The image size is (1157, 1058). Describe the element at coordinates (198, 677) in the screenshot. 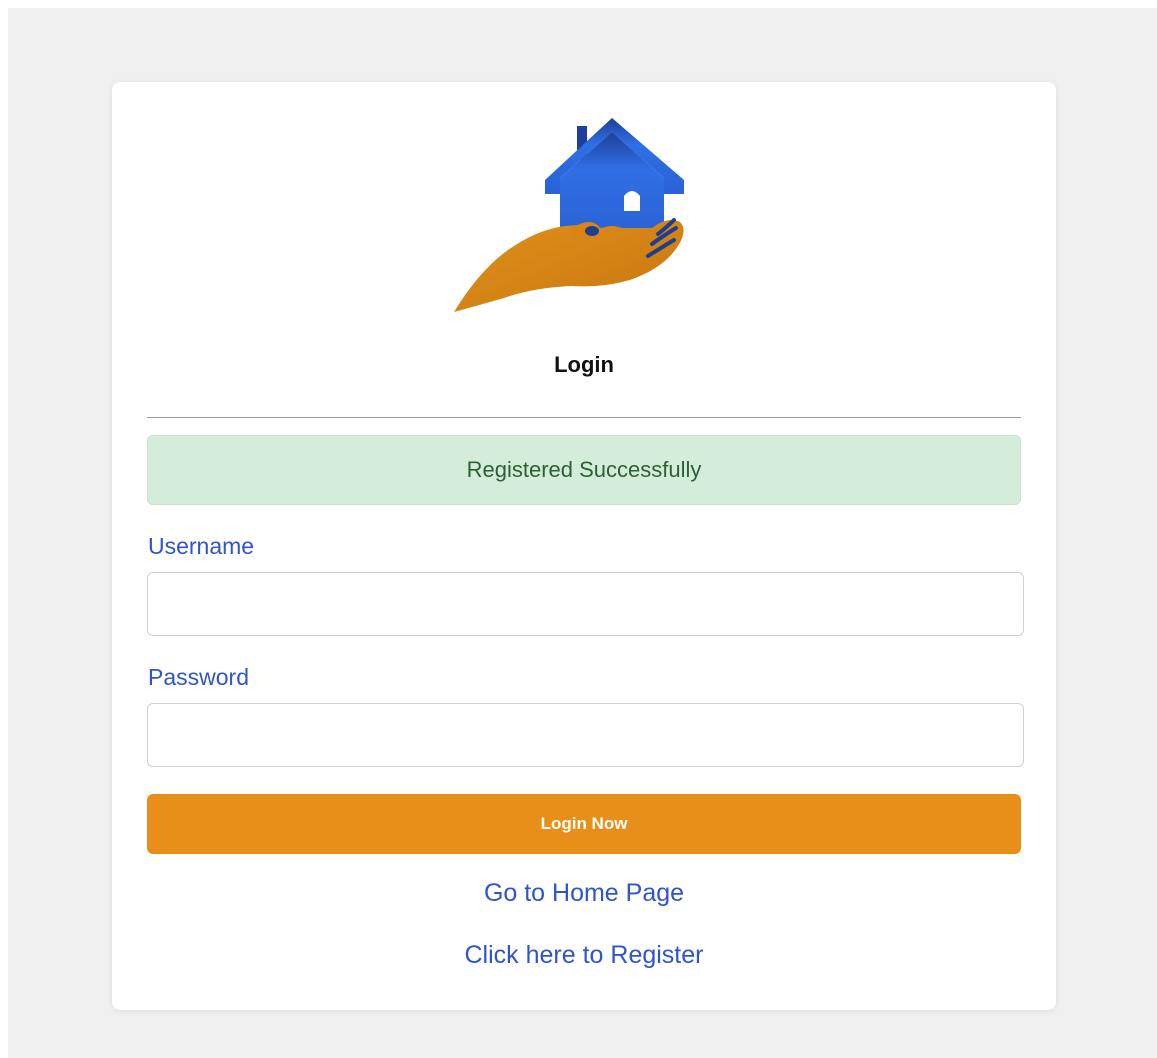

I see `password-label: Password` at that location.